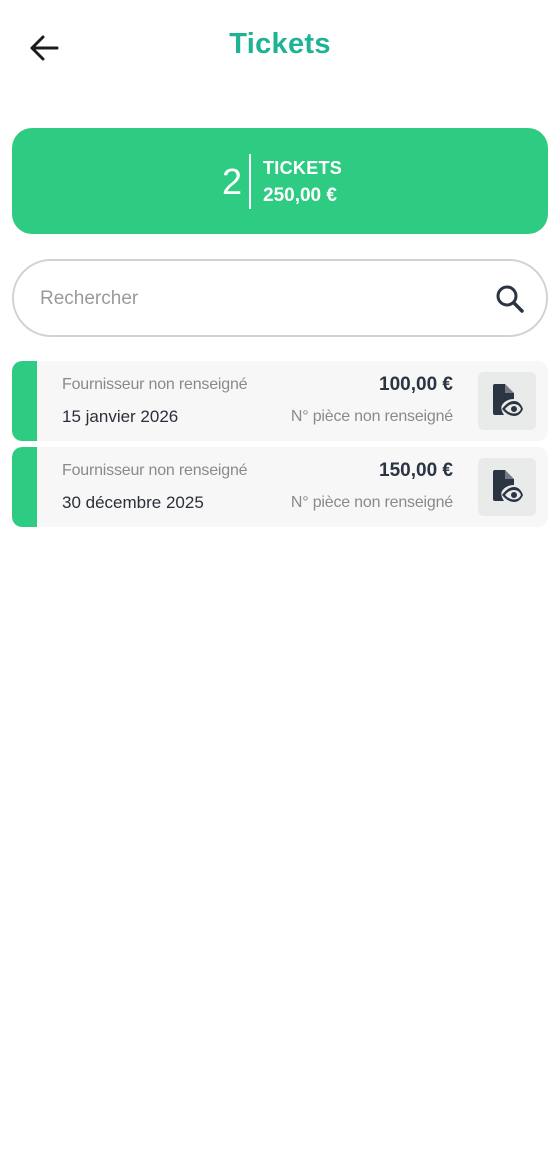 The width and height of the screenshot is (560, 1160). What do you see at coordinates (510, 299) in the screenshot?
I see `search-icon` at bounding box center [510, 299].